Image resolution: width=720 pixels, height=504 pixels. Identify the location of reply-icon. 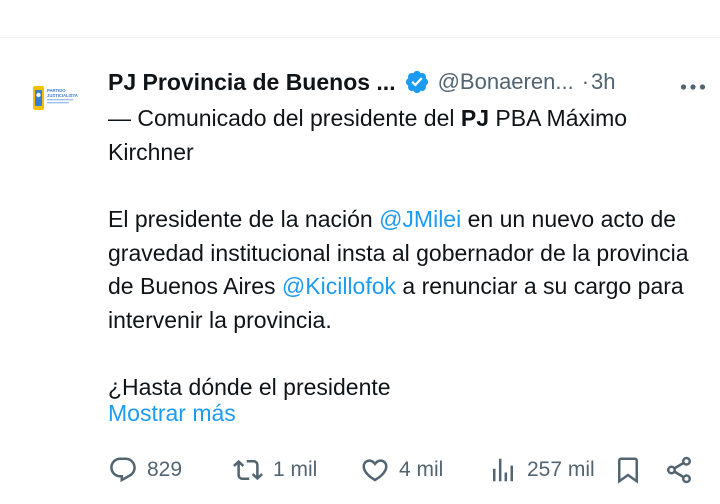
(123, 470).